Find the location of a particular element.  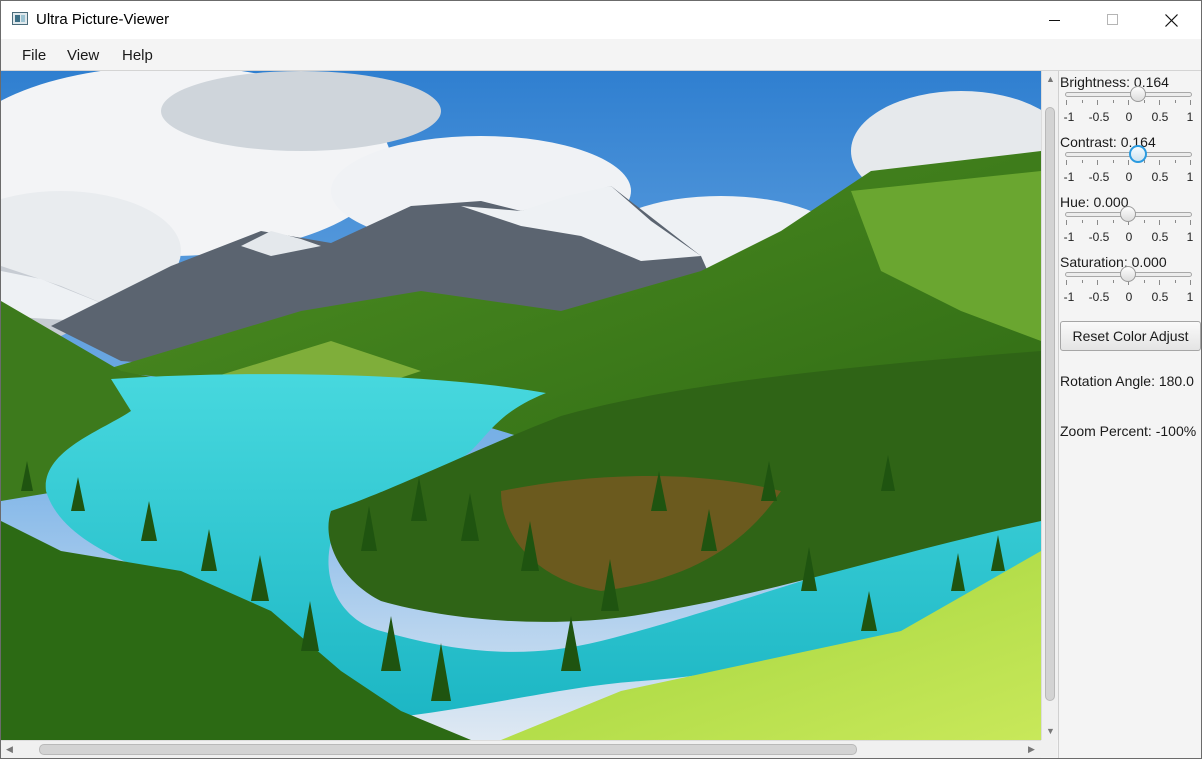

scroll-corner is located at coordinates (1049, 748).